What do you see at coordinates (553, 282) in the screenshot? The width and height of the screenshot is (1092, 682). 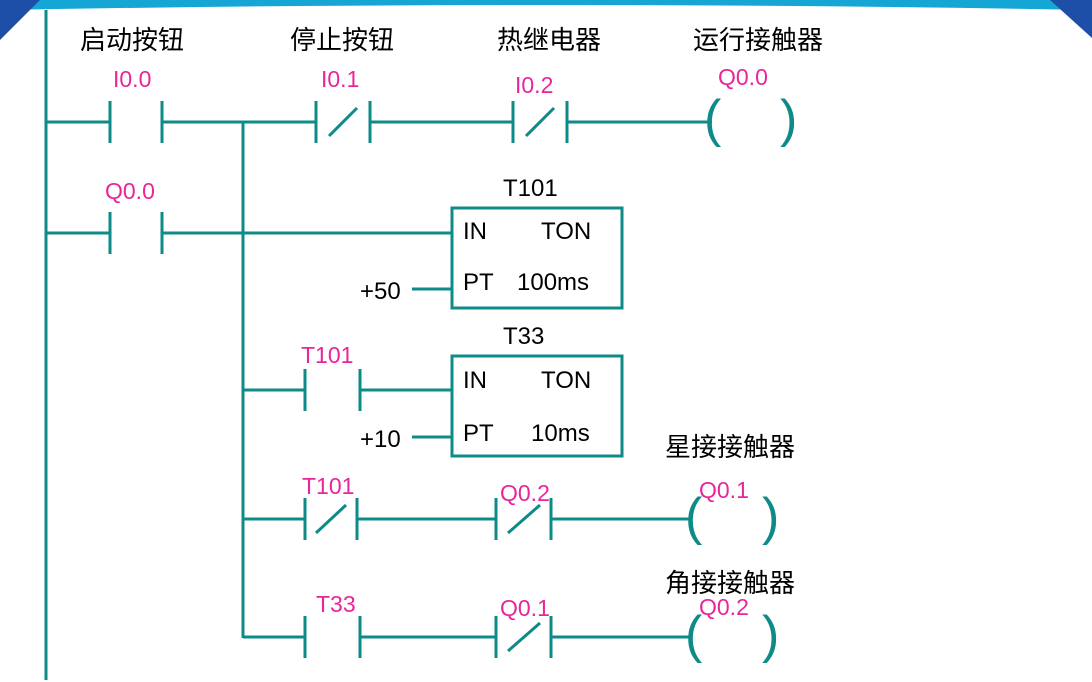 I see `timer-t101-base: 100ms` at bounding box center [553, 282].